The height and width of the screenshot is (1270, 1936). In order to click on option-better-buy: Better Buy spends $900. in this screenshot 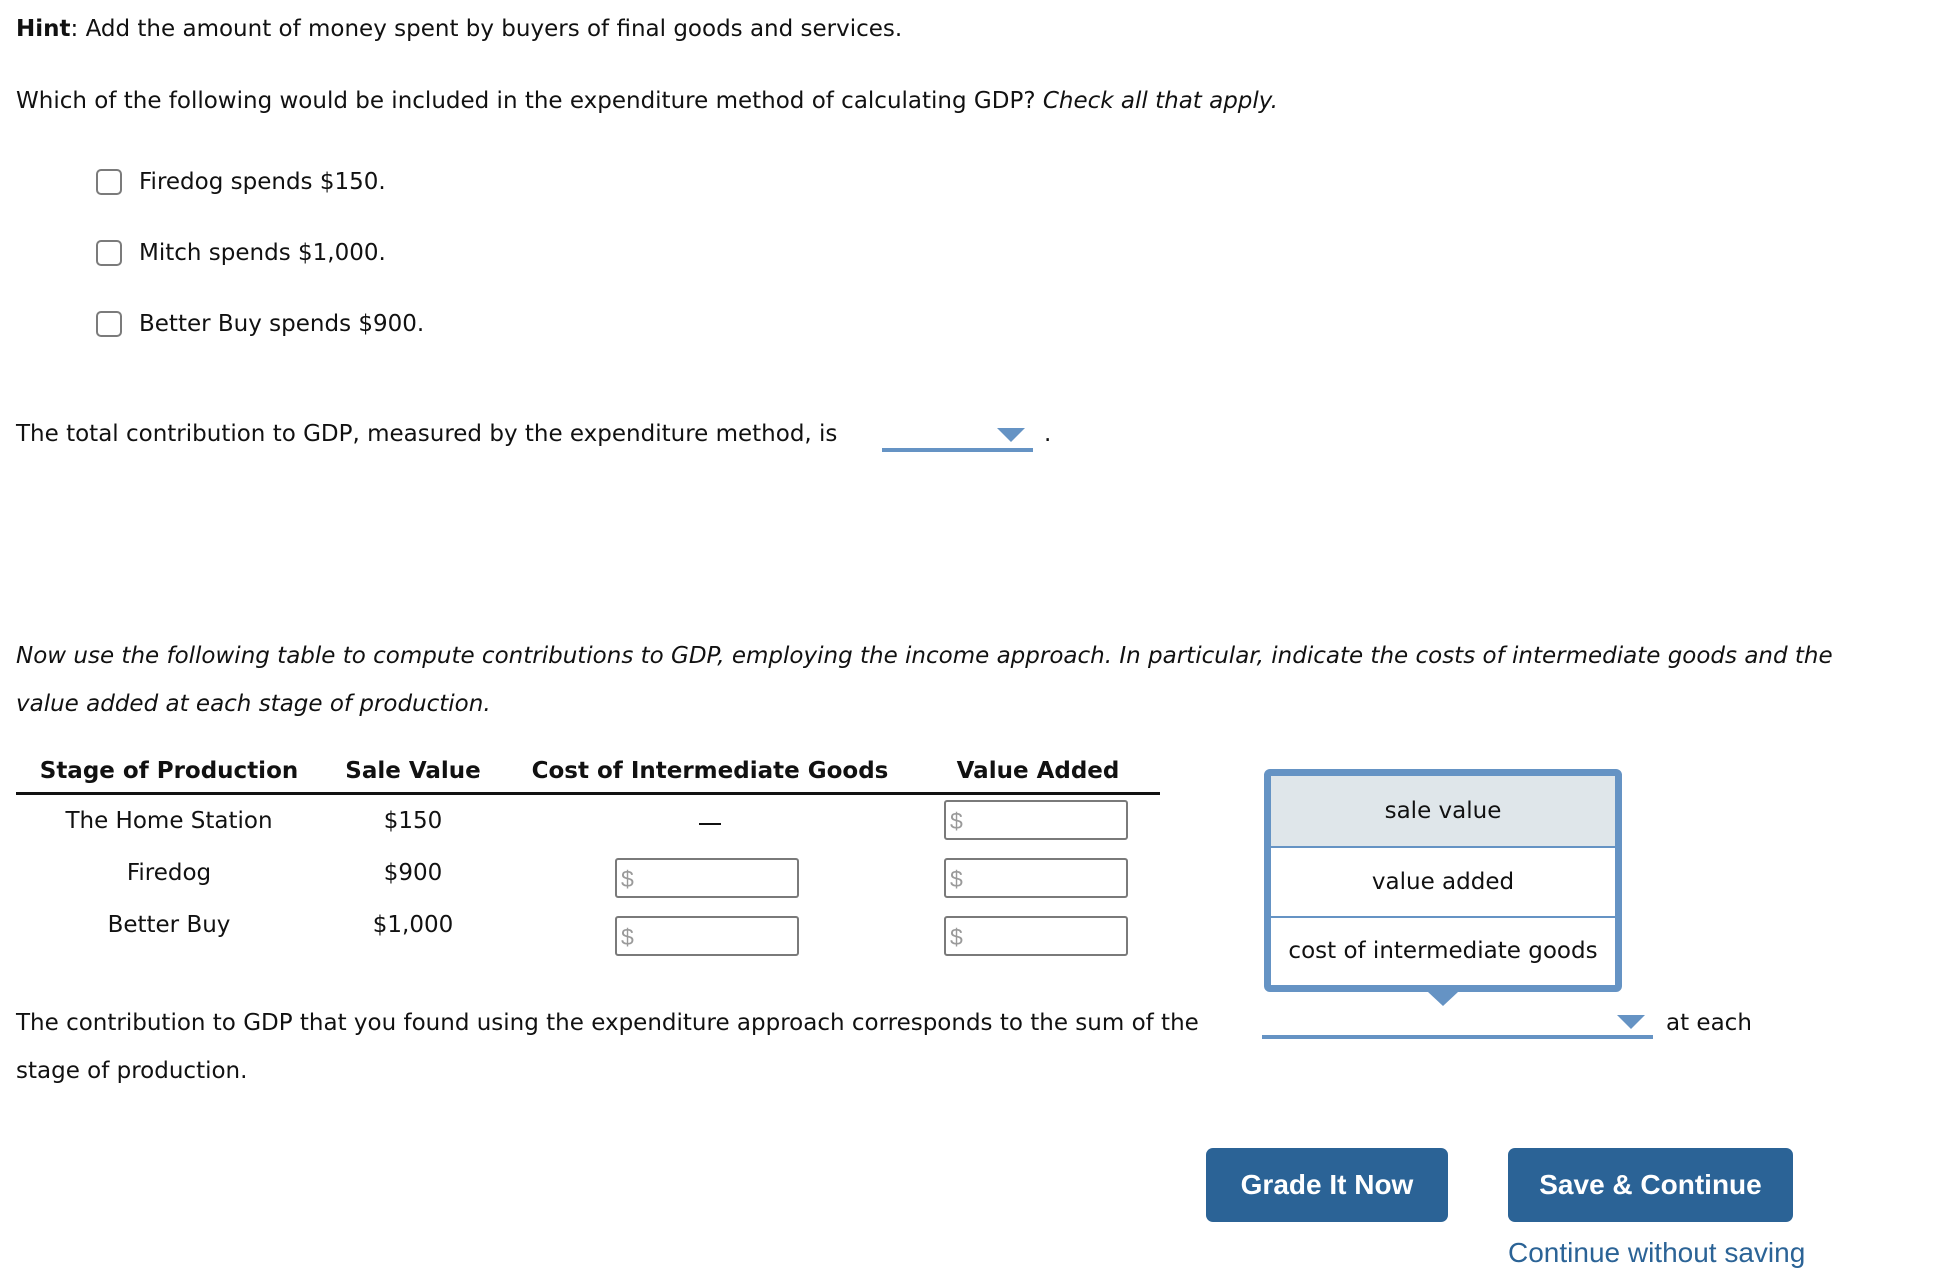, I will do `click(260, 324)`.